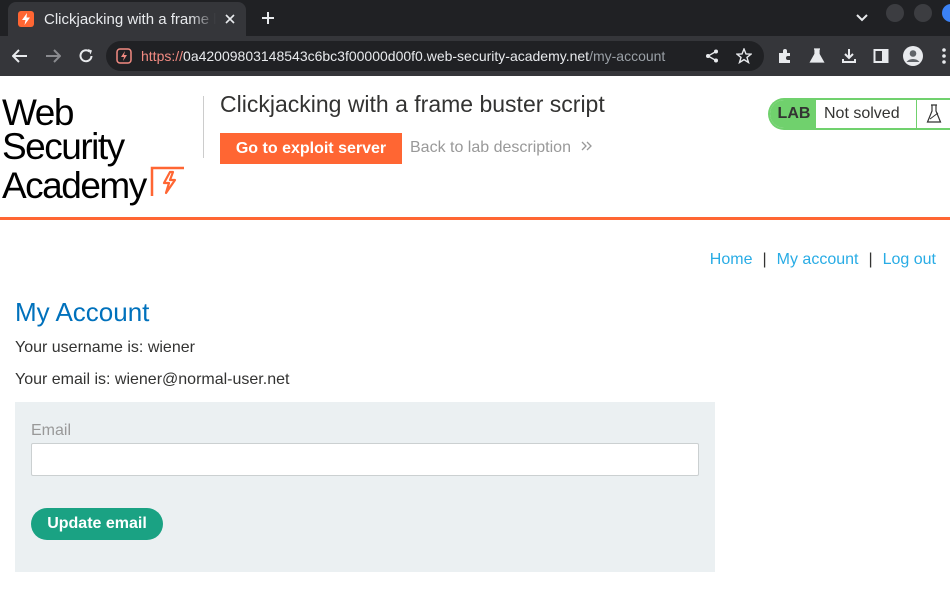 The height and width of the screenshot is (604, 950). Describe the element at coordinates (268, 18) in the screenshot. I see `new-tab-plus-icon` at that location.